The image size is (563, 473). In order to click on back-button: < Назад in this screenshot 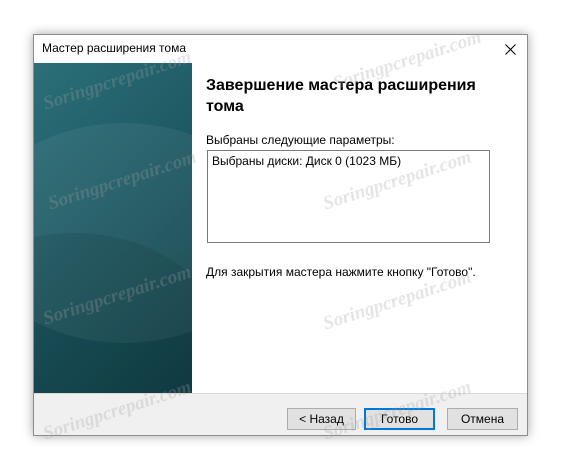, I will do `click(321, 419)`.